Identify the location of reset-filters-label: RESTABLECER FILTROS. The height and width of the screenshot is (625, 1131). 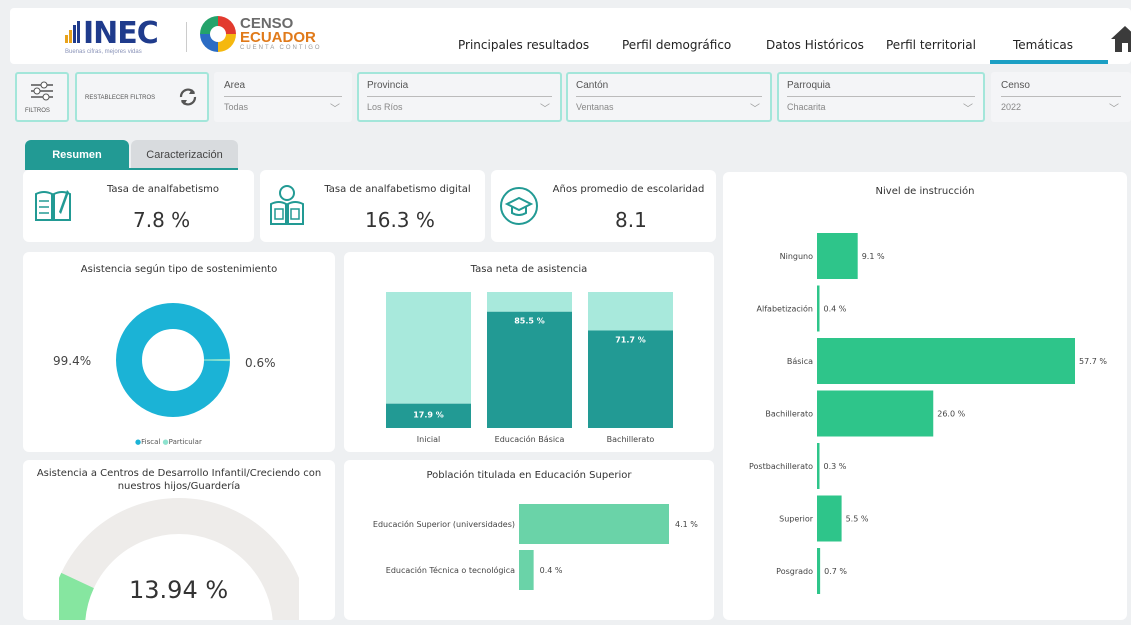
(120, 98).